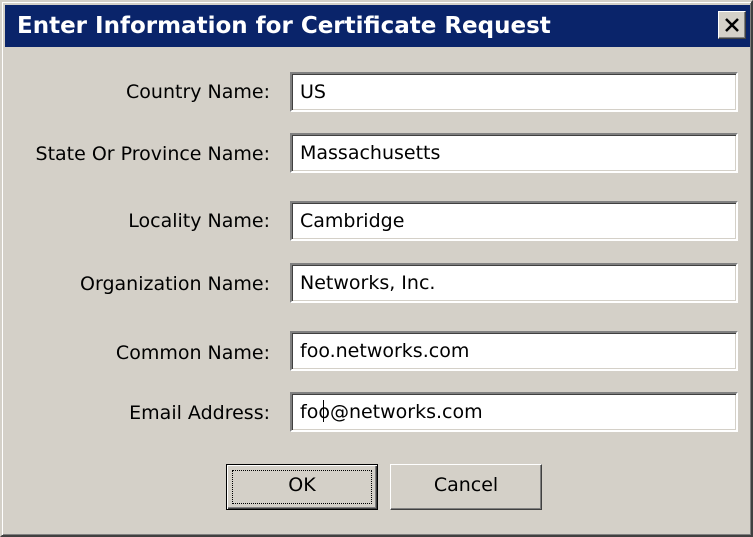 Image resolution: width=753 pixels, height=537 pixels. What do you see at coordinates (514, 221) in the screenshot?
I see `locality-name-input` at bounding box center [514, 221].